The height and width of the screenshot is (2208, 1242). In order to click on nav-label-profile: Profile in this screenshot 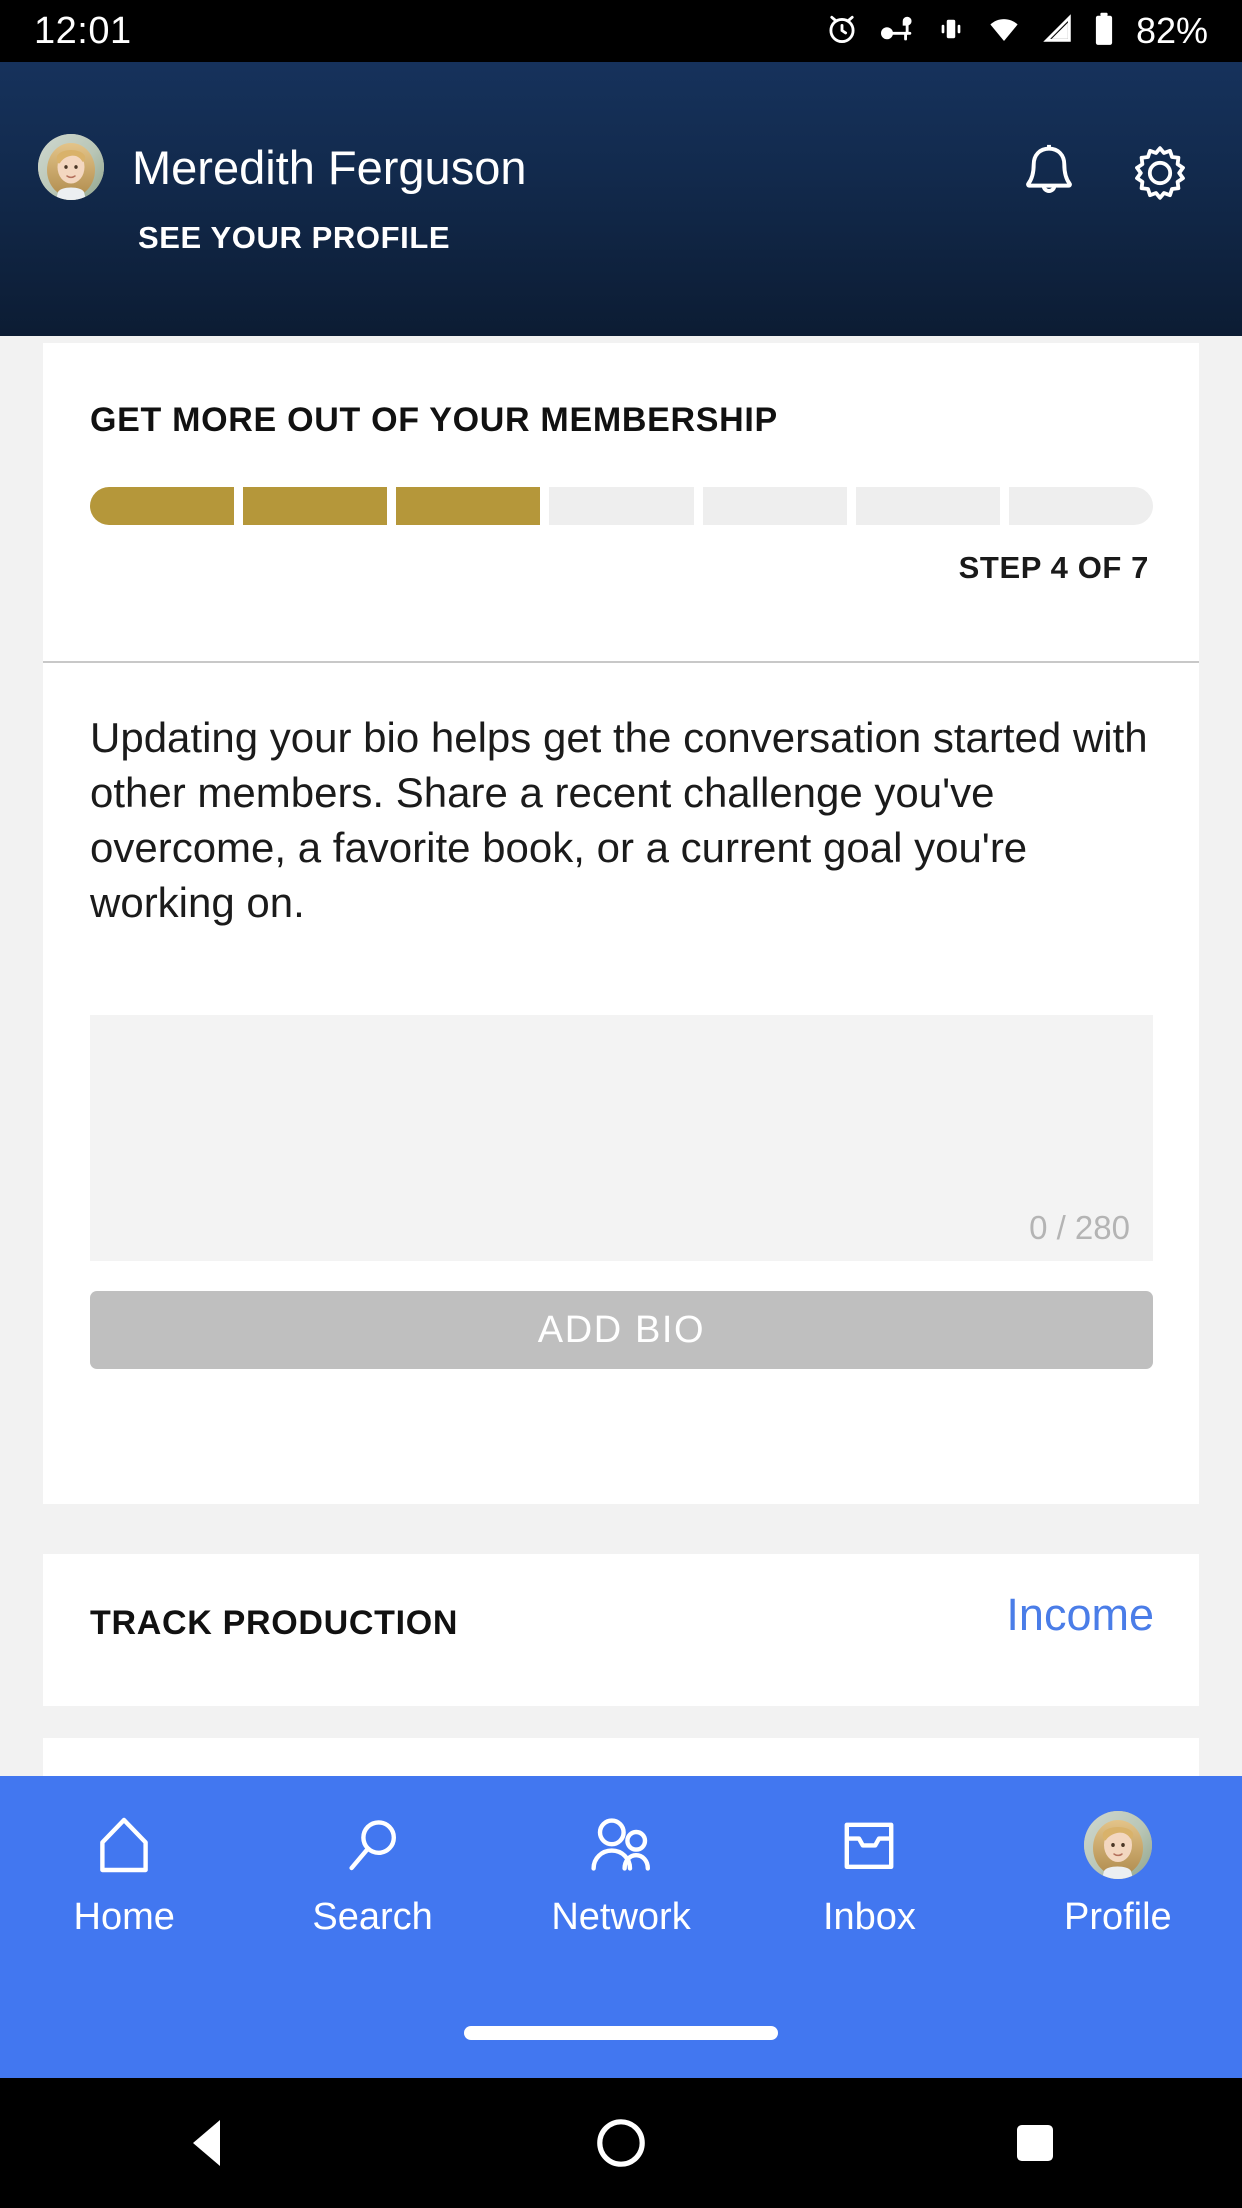, I will do `click(1117, 1917)`.